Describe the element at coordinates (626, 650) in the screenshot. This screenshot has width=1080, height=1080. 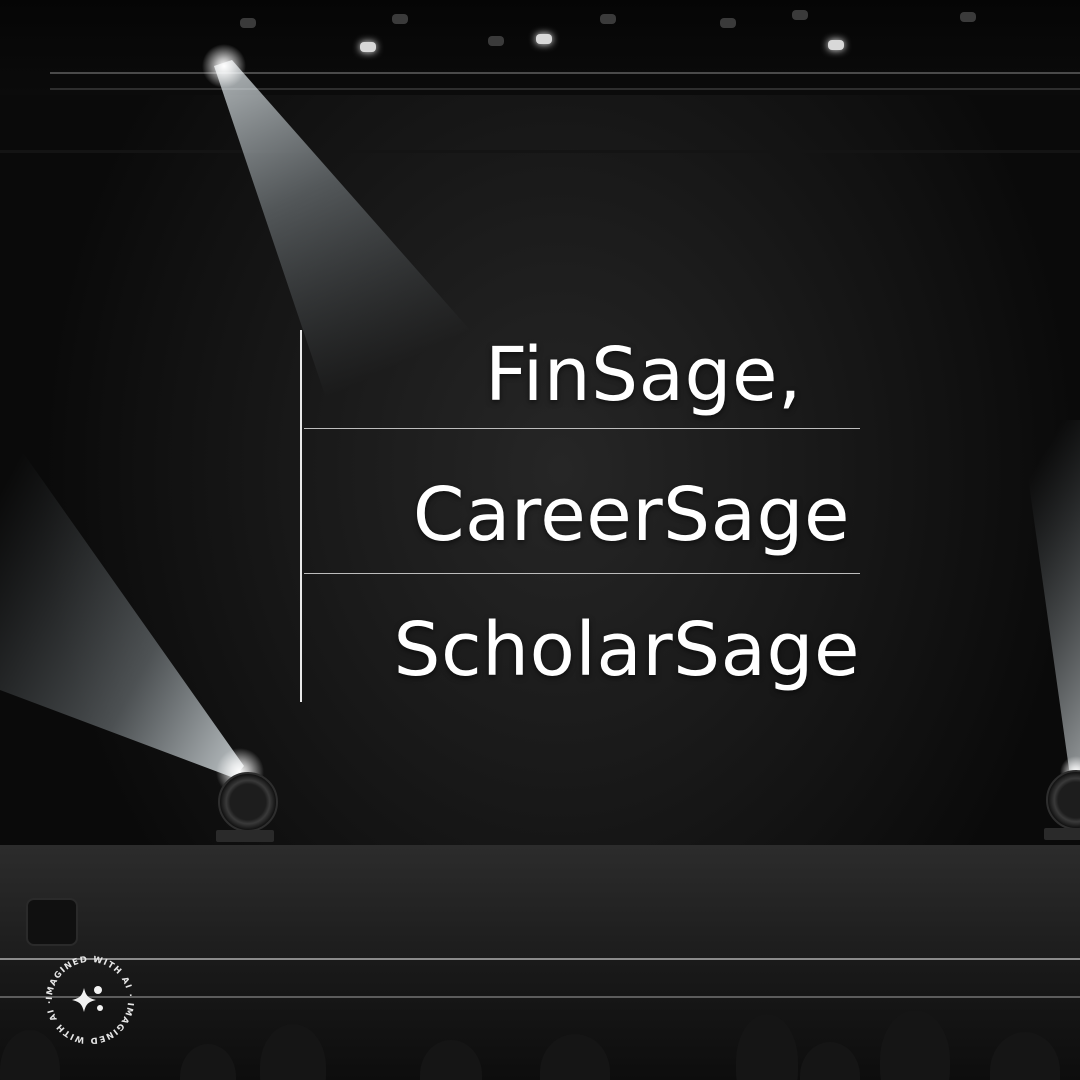
I see `headline-line-3: ScholarSage` at that location.